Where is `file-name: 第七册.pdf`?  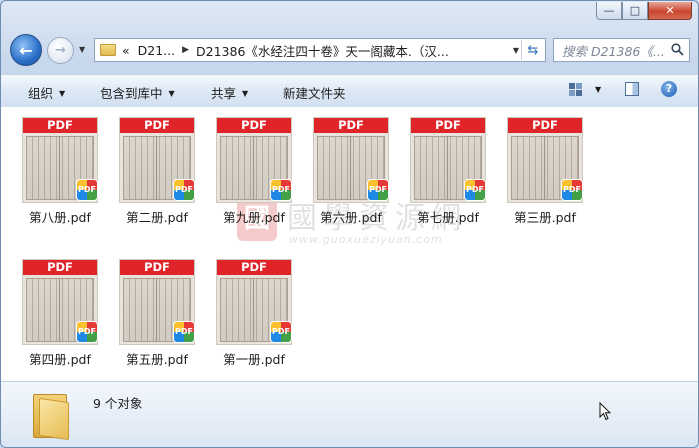 file-name: 第七册.pdf is located at coordinates (448, 217).